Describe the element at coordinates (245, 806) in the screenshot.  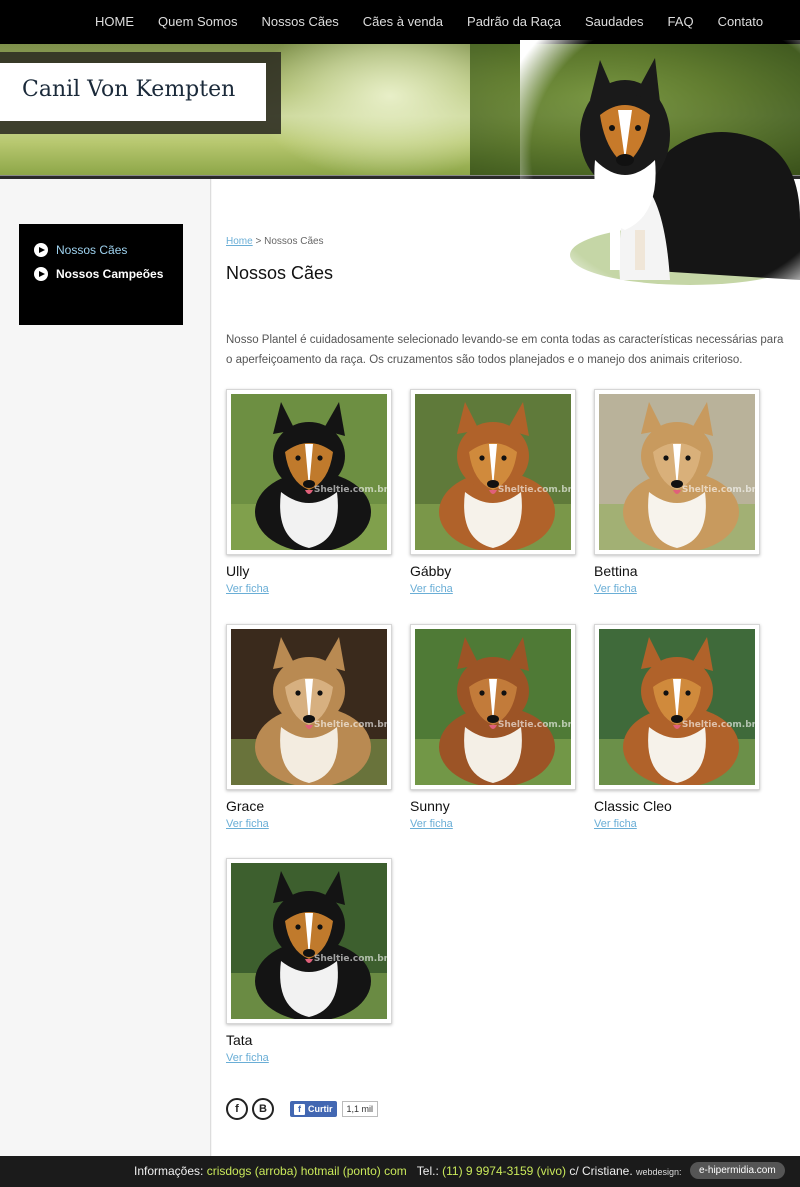
I see `dog-name: Grace` at that location.